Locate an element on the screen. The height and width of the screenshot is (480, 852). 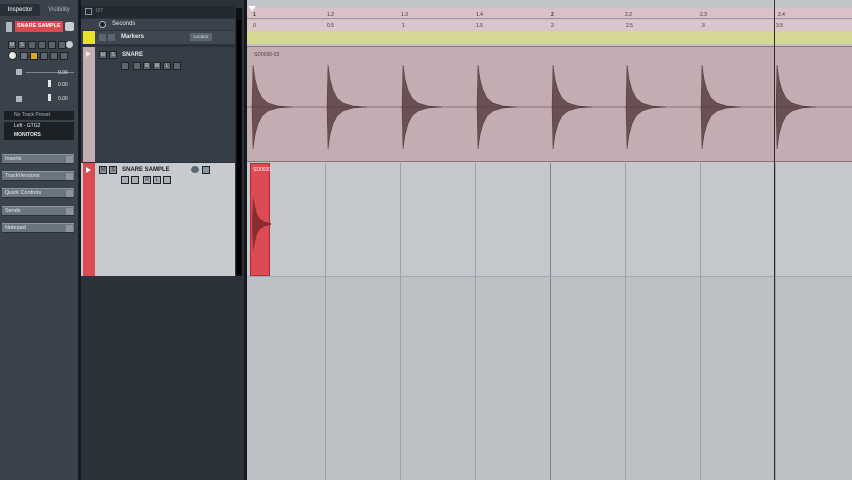
track-row-snare-sample: M S SNARE SAMPLE R L is located at coordinates (158, 219).